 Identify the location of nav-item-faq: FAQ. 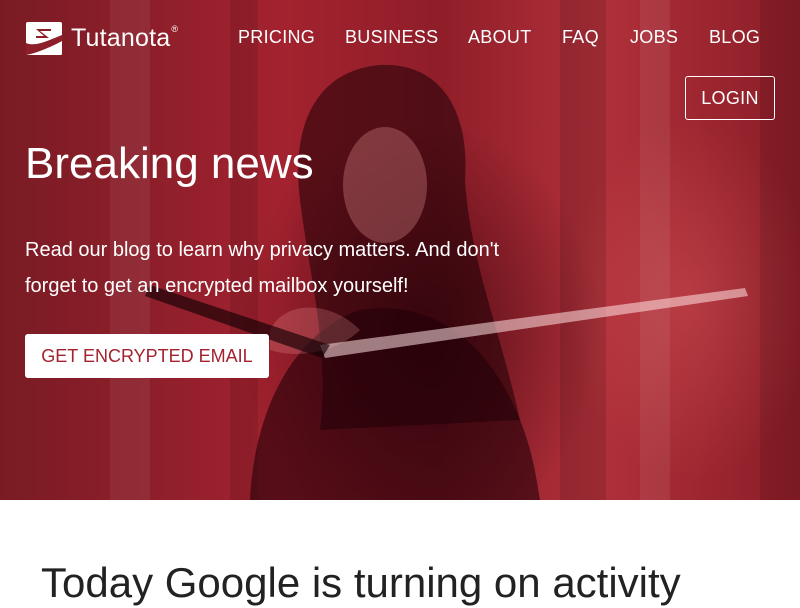
(580, 37).